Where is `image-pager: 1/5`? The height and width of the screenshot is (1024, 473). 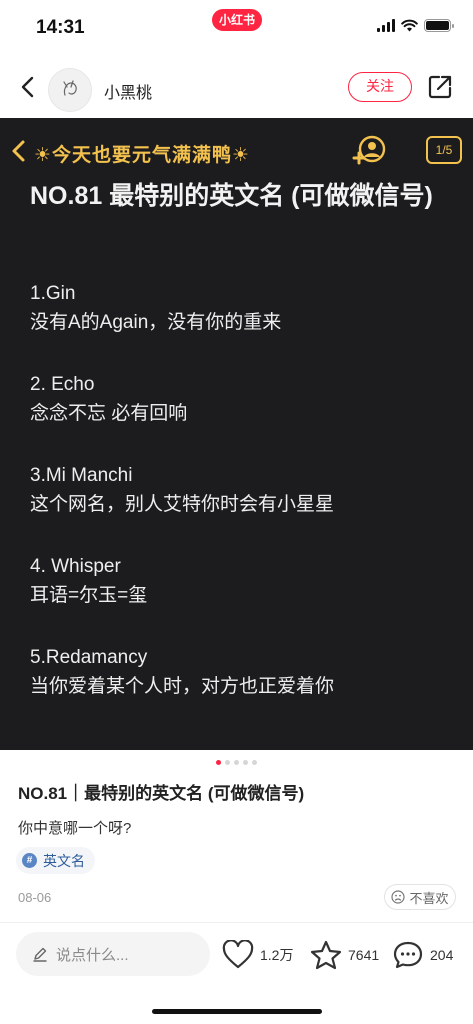
image-pager: 1/5 is located at coordinates (444, 150).